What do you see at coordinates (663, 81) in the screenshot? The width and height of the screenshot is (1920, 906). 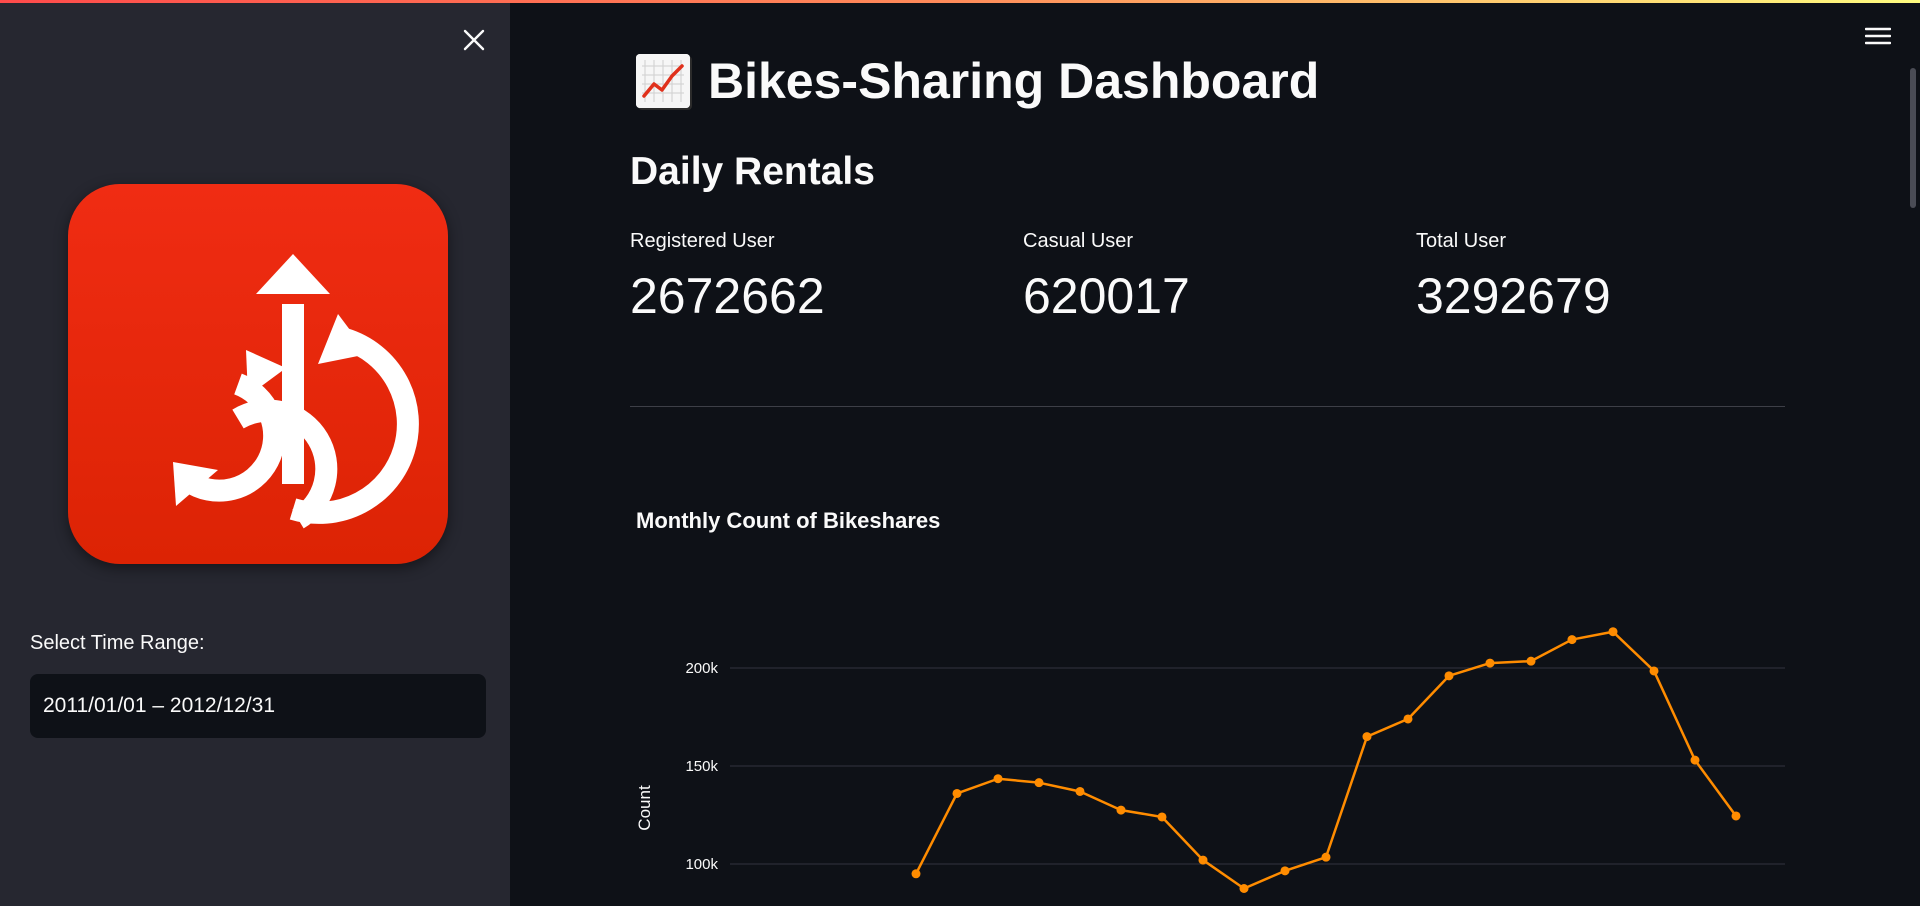 I see `chart-increasing-icon` at bounding box center [663, 81].